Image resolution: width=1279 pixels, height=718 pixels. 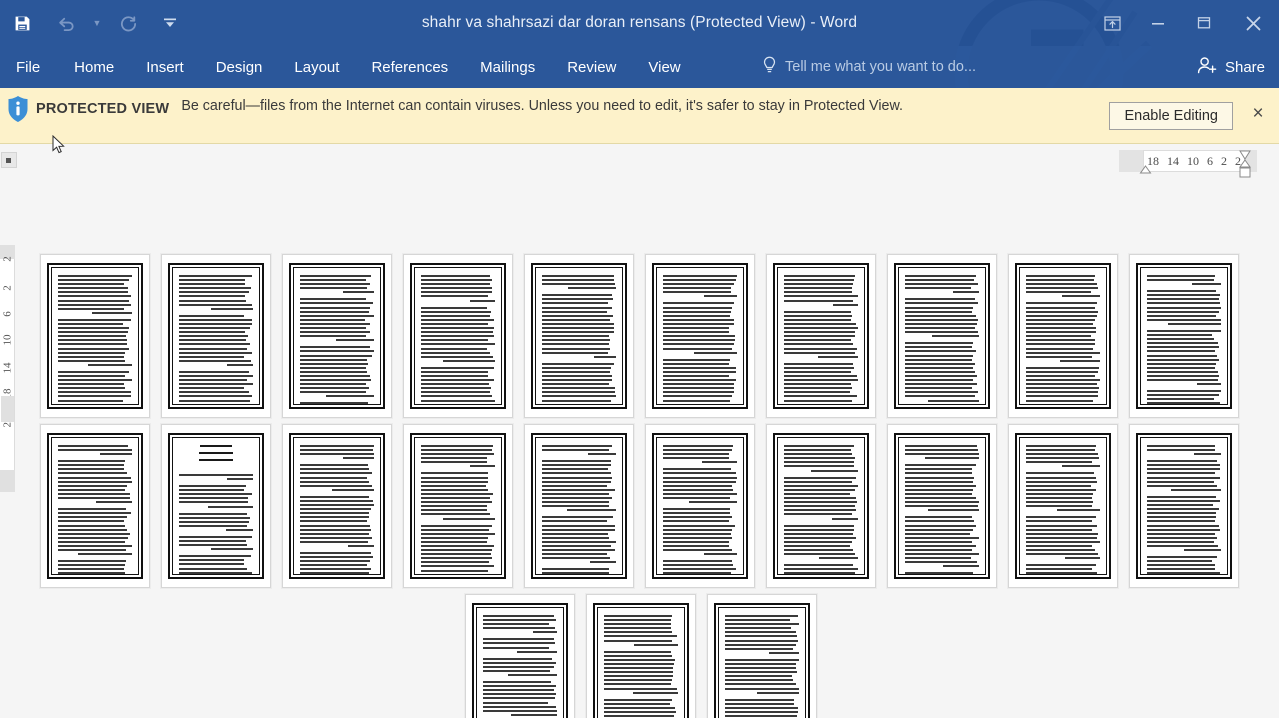 What do you see at coordinates (1231, 67) in the screenshot?
I see `share-button: Share` at bounding box center [1231, 67].